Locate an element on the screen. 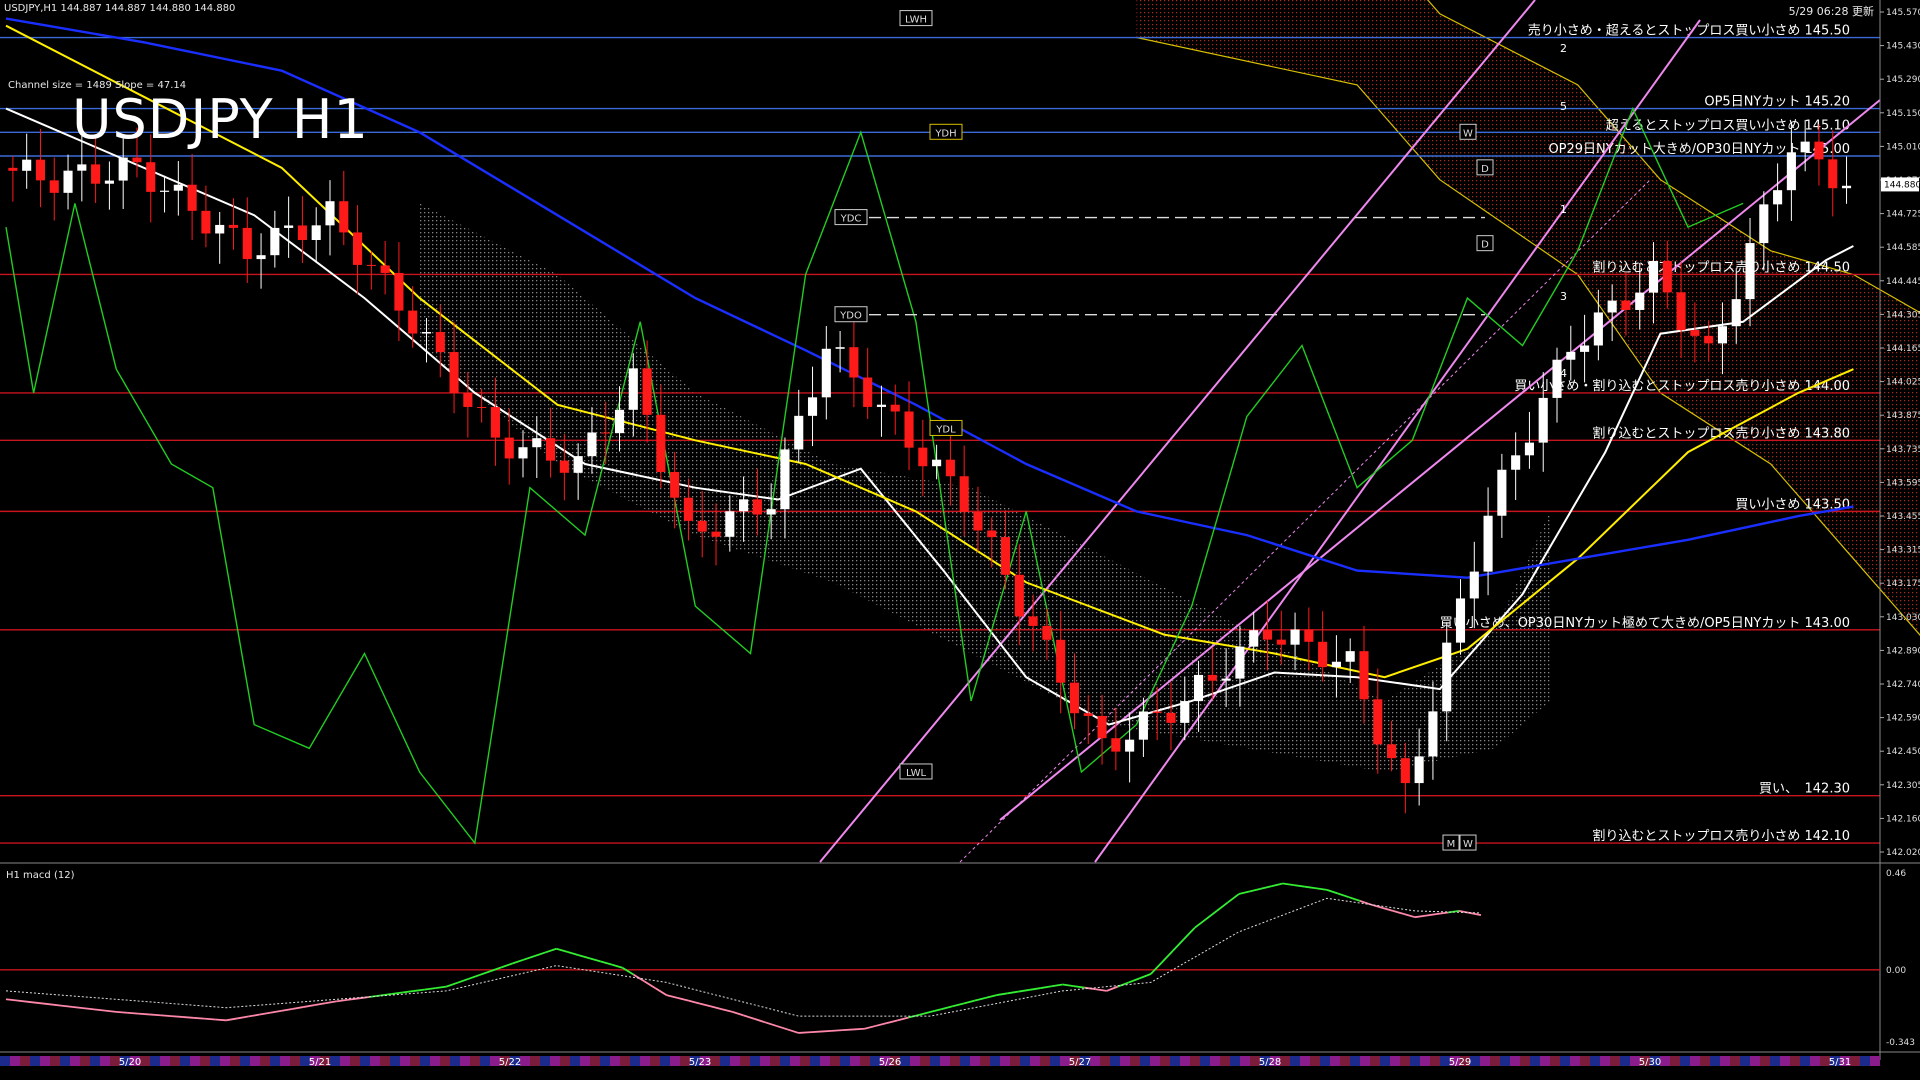  tag-text: YDO is located at coordinates (850, 316).